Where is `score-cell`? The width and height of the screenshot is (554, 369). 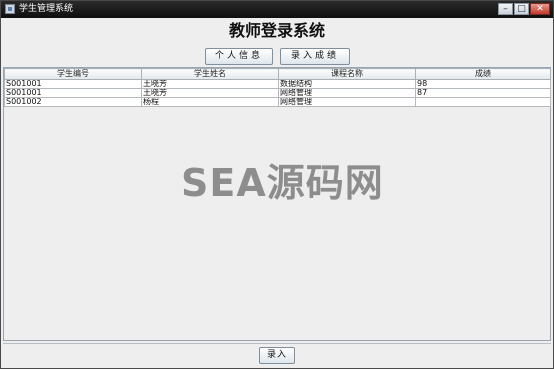
score-cell is located at coordinates (483, 102).